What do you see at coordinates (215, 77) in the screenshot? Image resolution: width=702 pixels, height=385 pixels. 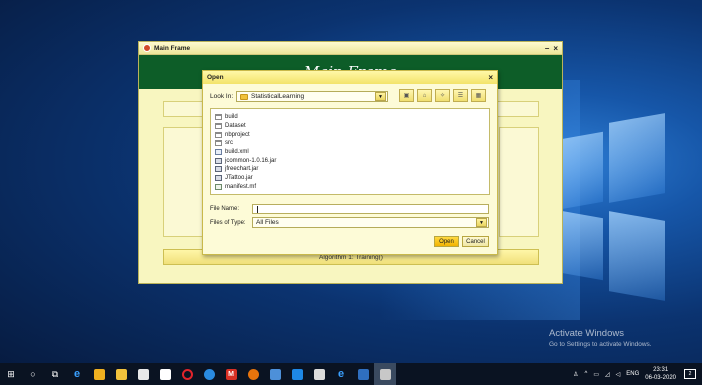 I see `open-dialog-title: Open` at bounding box center [215, 77].